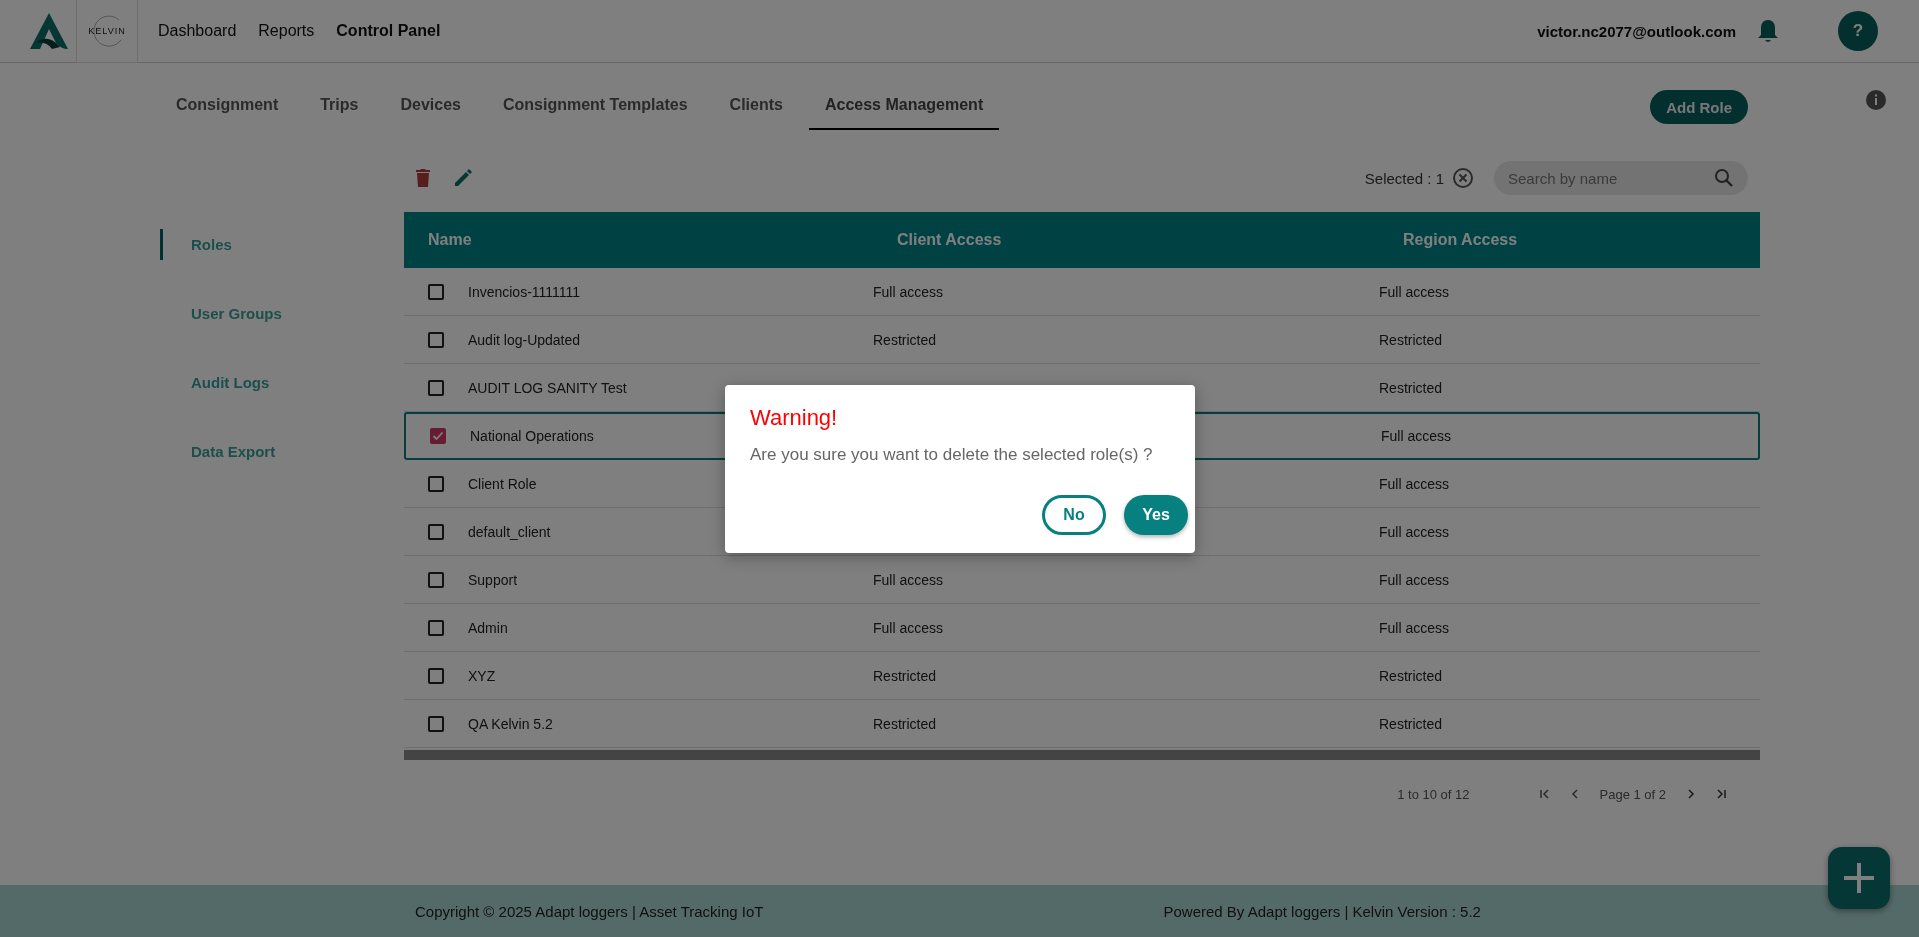 Image resolution: width=1919 pixels, height=937 pixels. Describe the element at coordinates (1858, 31) in the screenshot. I see `help-button: ?` at that location.